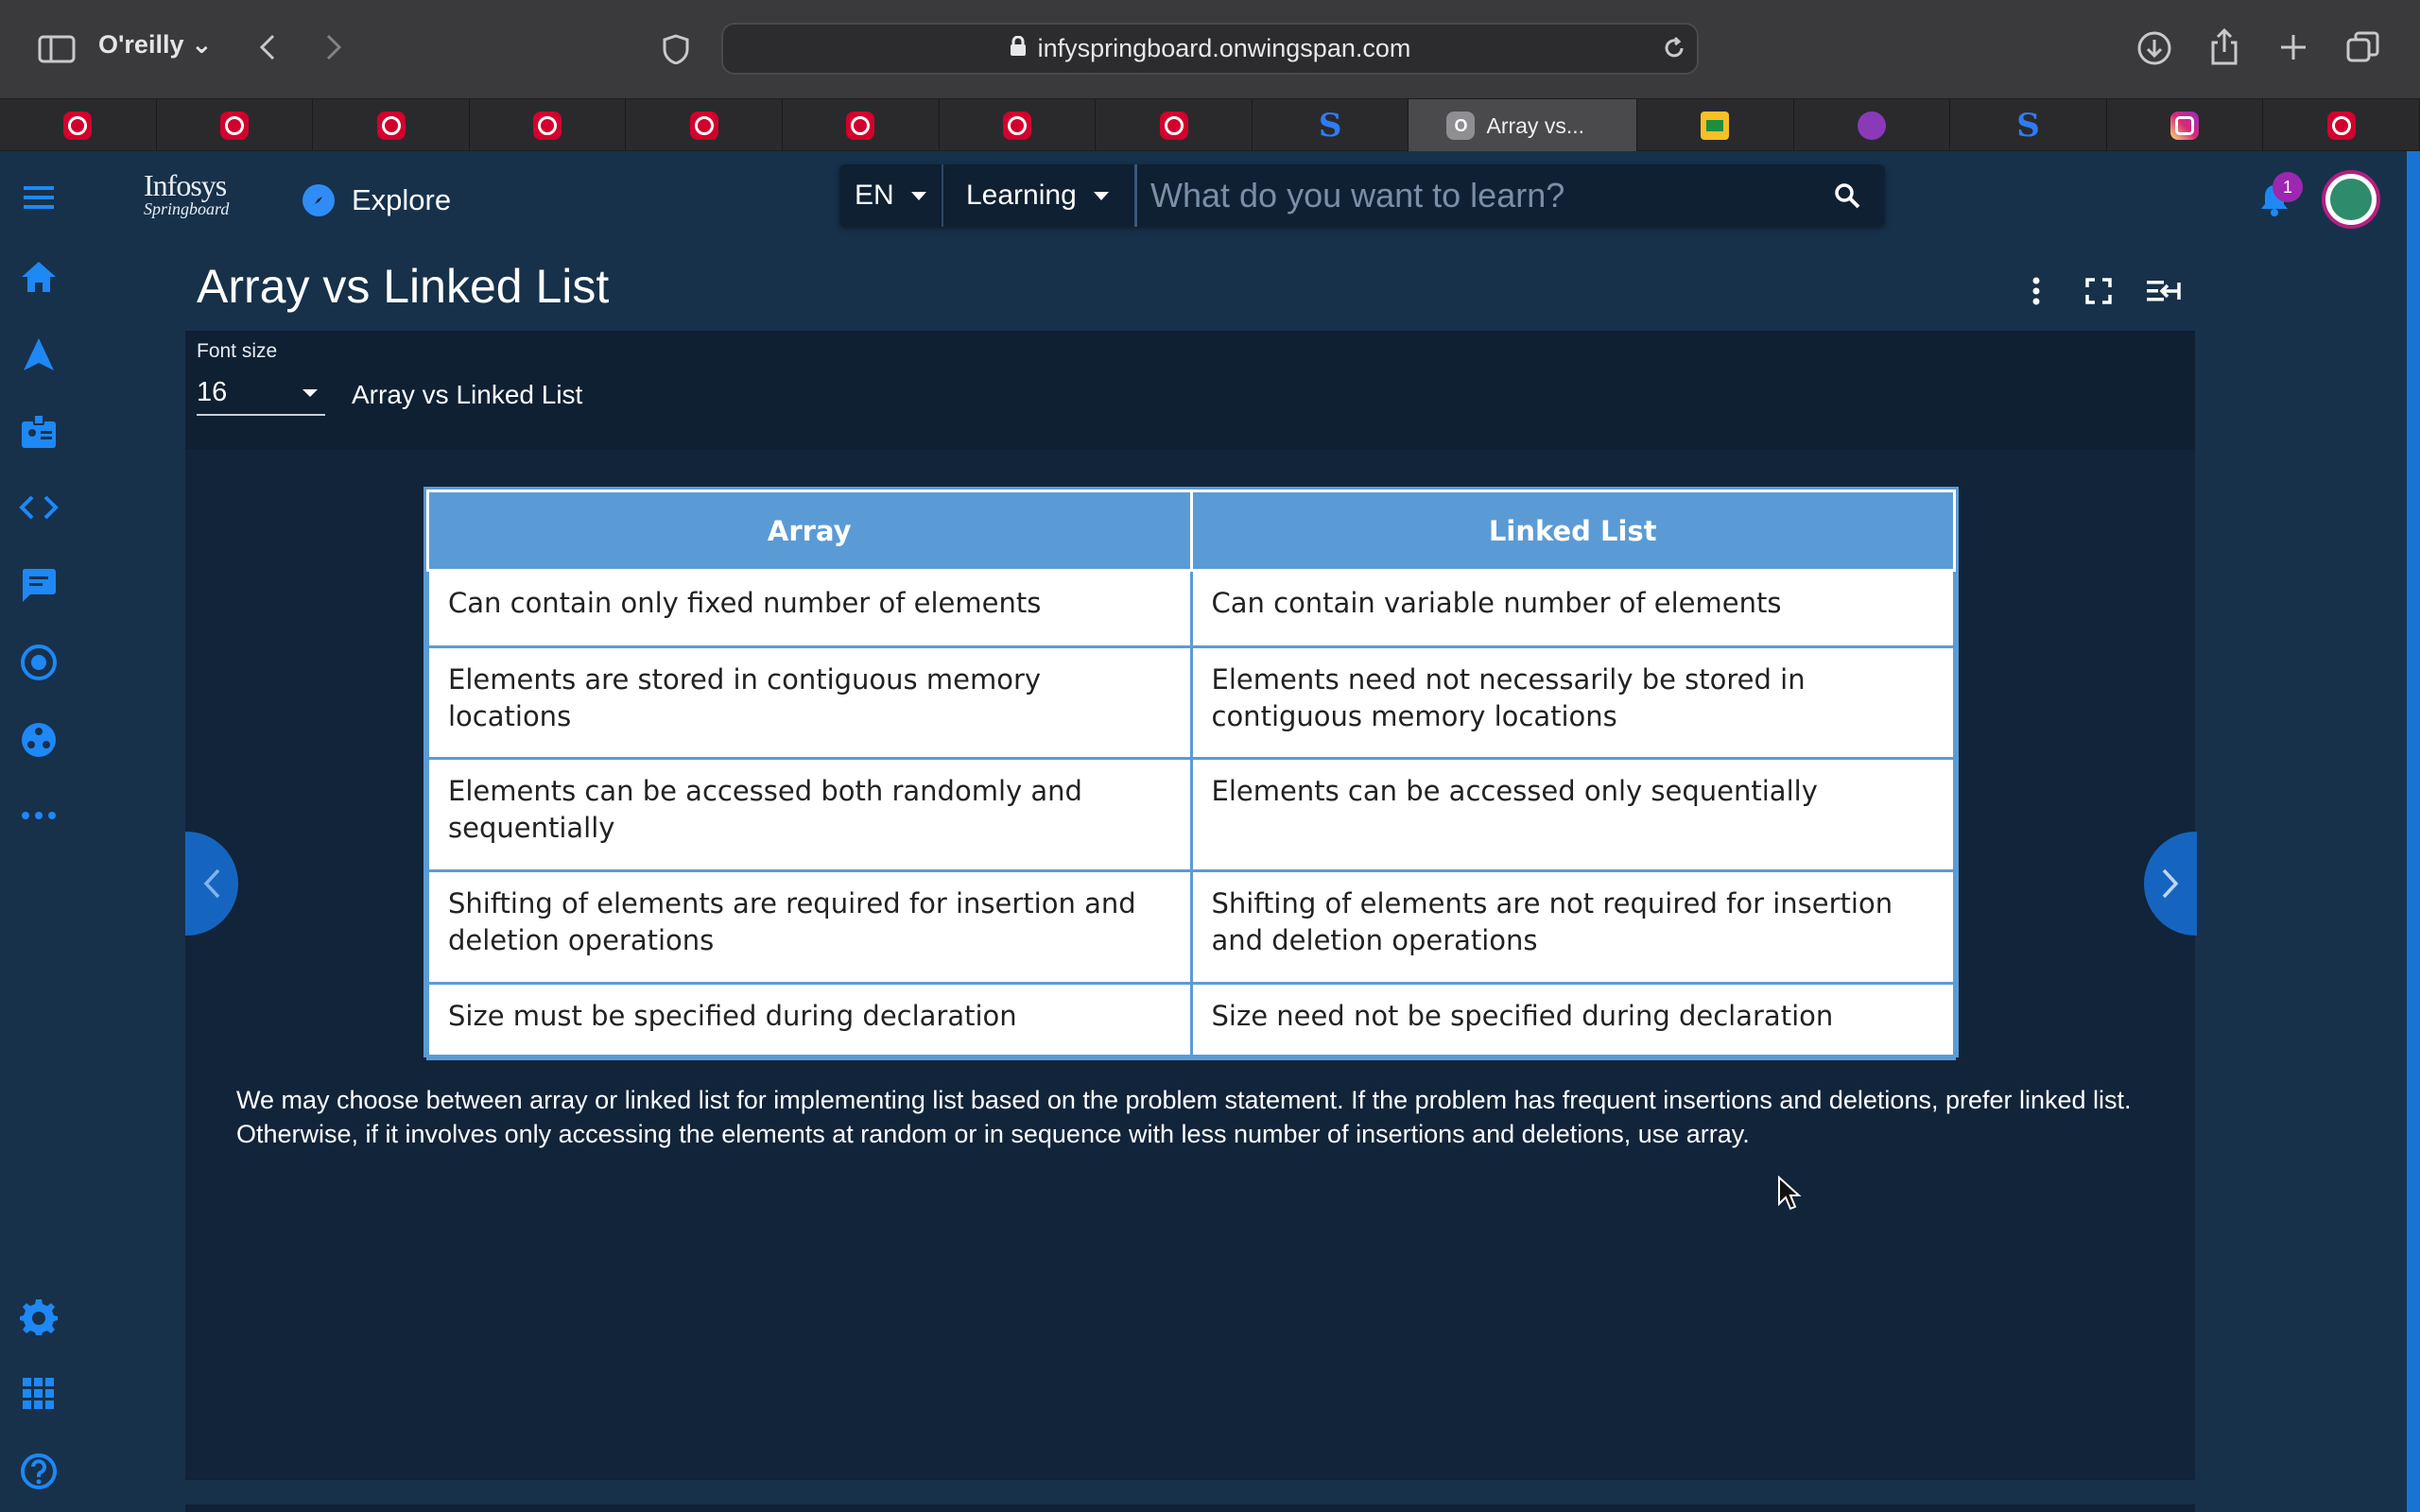 This screenshot has height=1512, width=2420. I want to click on profile-name: O'reilly, so click(141, 44).